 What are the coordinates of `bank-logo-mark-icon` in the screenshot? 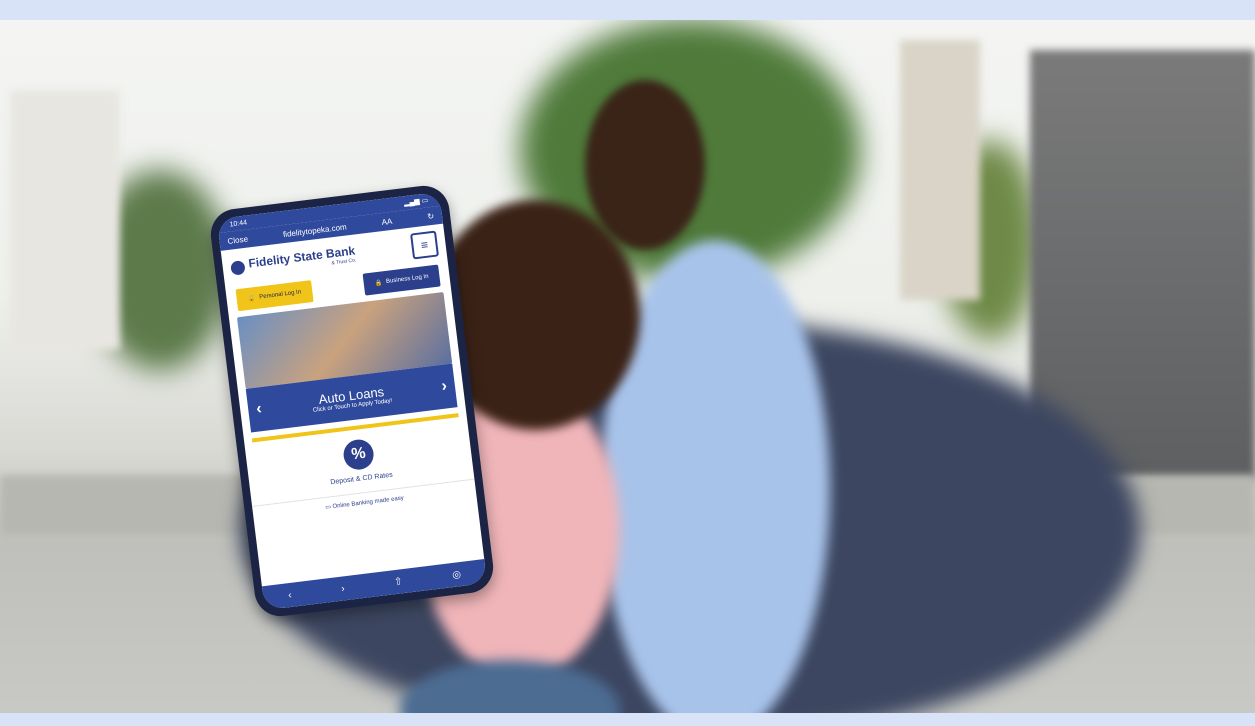 It's located at (238, 268).